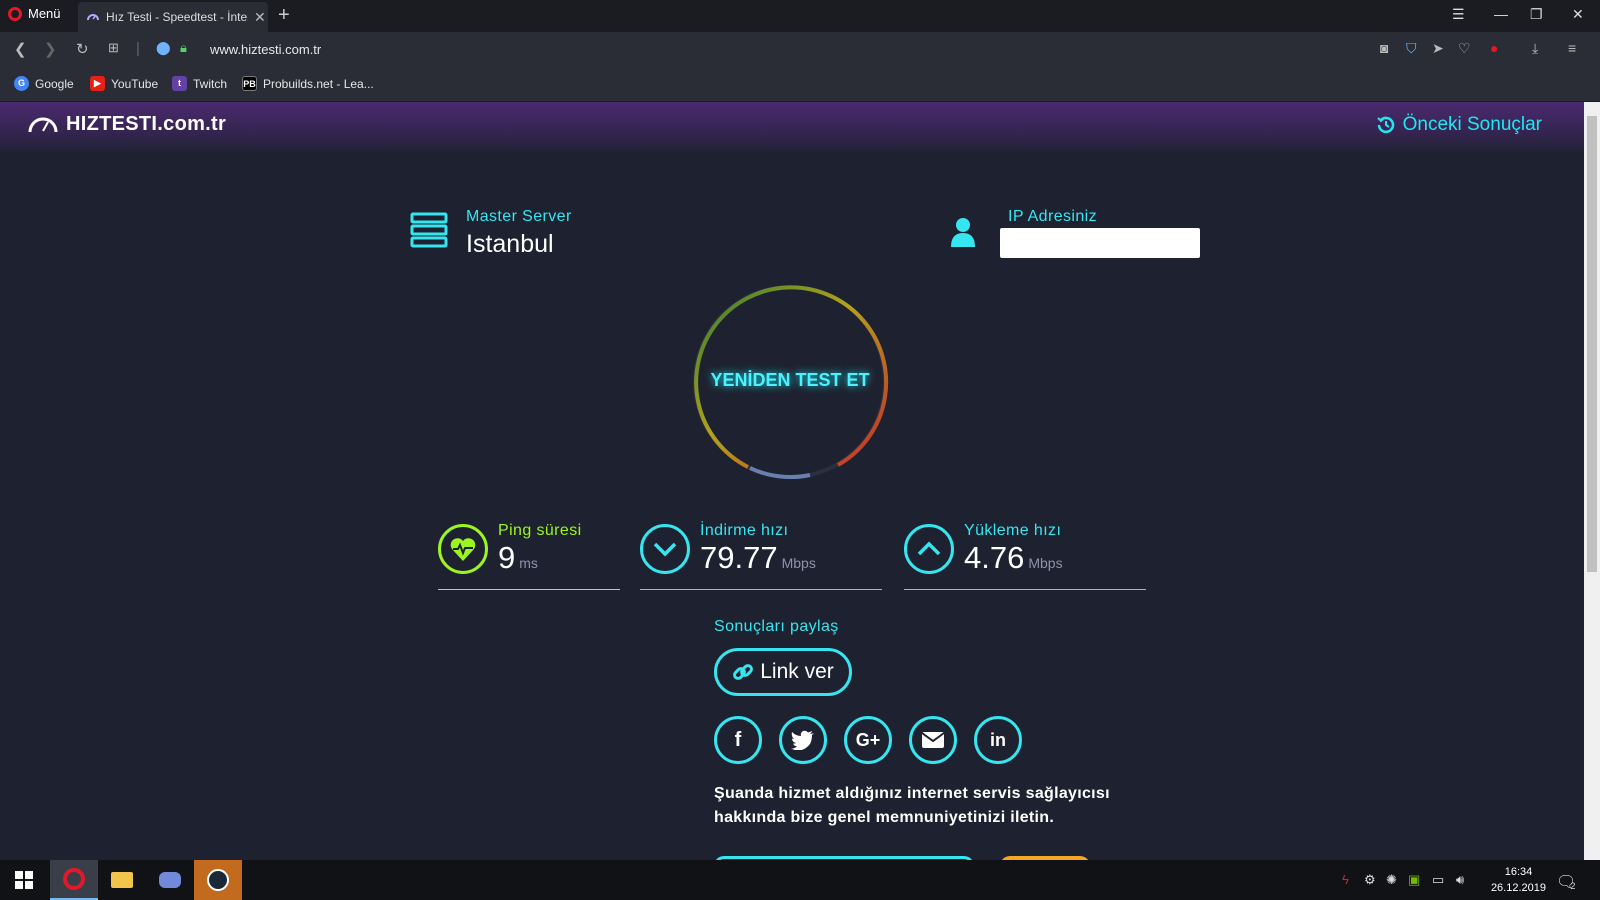 This screenshot has height=900, width=1600. I want to click on ip-label: IP Adresiniz, so click(1052, 216).